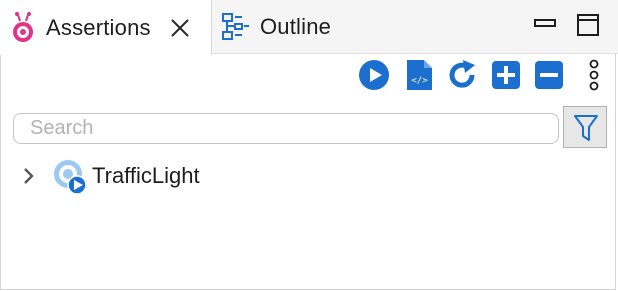  Describe the element at coordinates (236, 27) in the screenshot. I see `outline-icon` at that location.